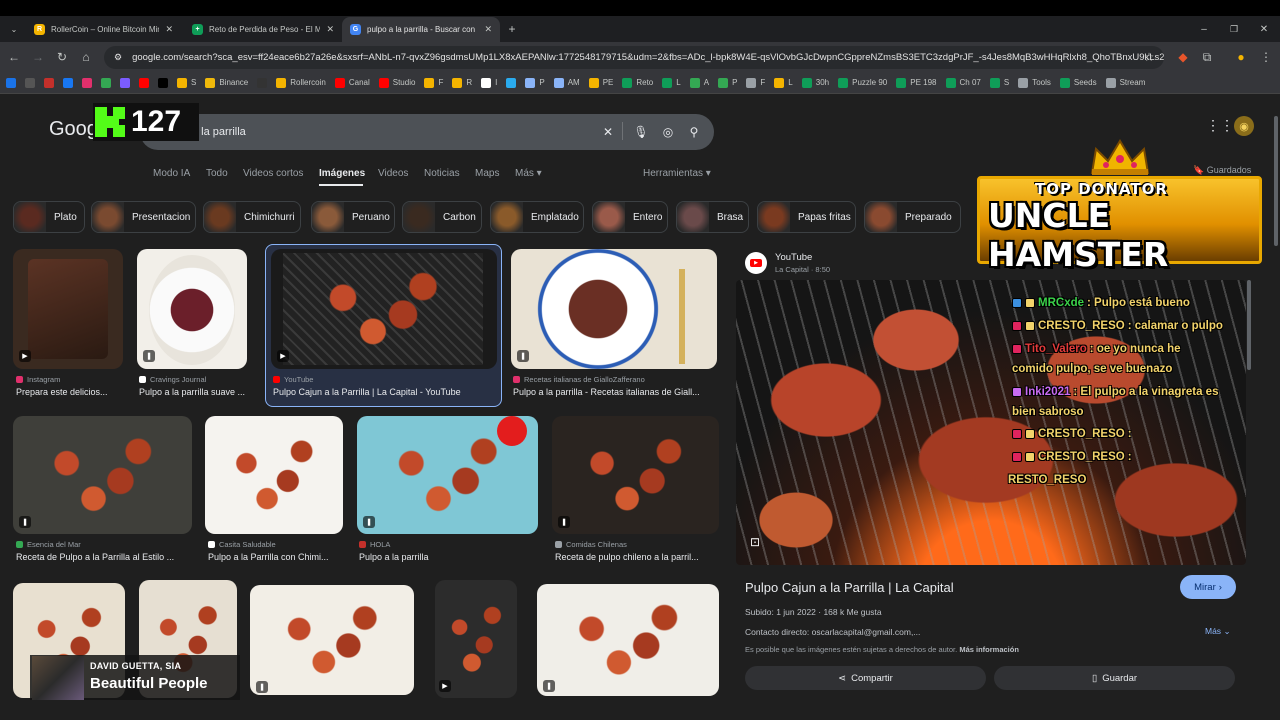 The height and width of the screenshot is (720, 1280). What do you see at coordinates (537, 217) in the screenshot?
I see `chip-emplatado: Emplatado` at bounding box center [537, 217].